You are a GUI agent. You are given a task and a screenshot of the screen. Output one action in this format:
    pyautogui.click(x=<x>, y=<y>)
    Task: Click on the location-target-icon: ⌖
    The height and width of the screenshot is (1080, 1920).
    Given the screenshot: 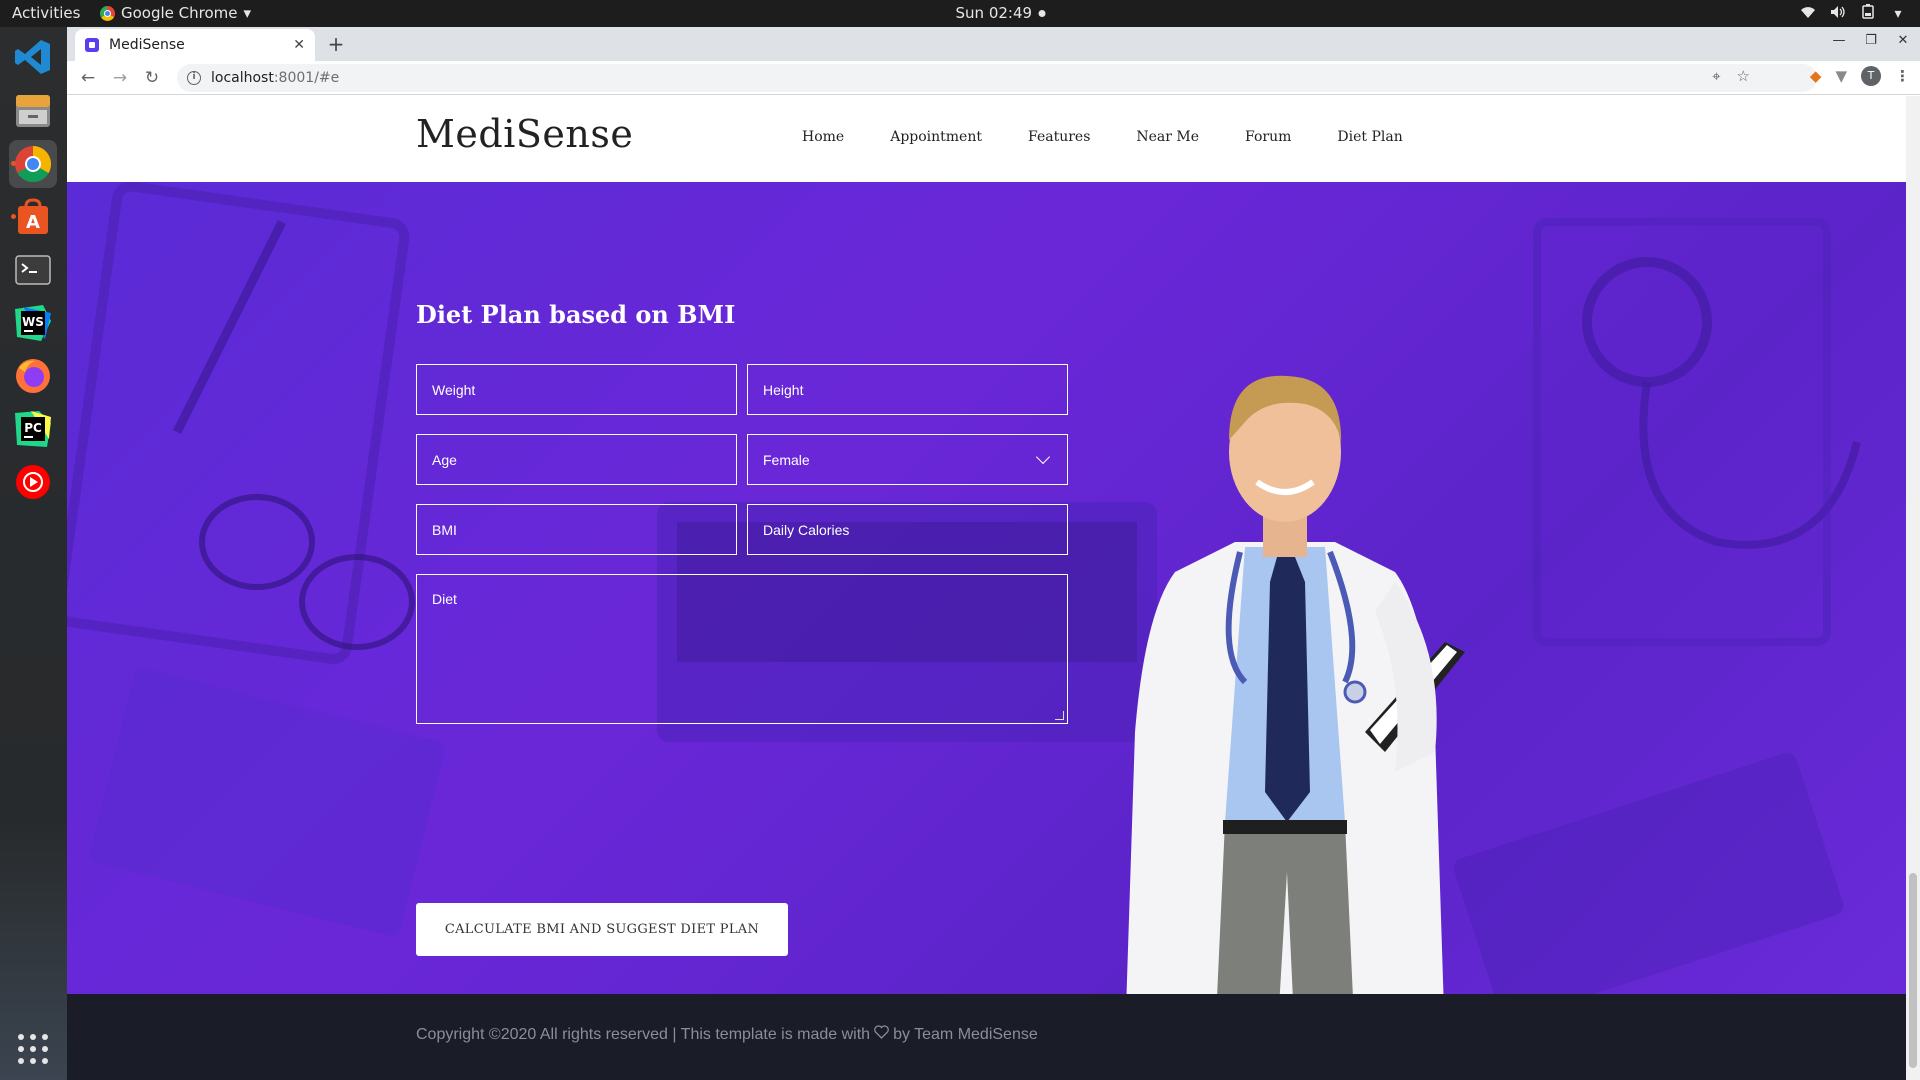 What is the action you would take?
    pyautogui.click(x=1716, y=76)
    